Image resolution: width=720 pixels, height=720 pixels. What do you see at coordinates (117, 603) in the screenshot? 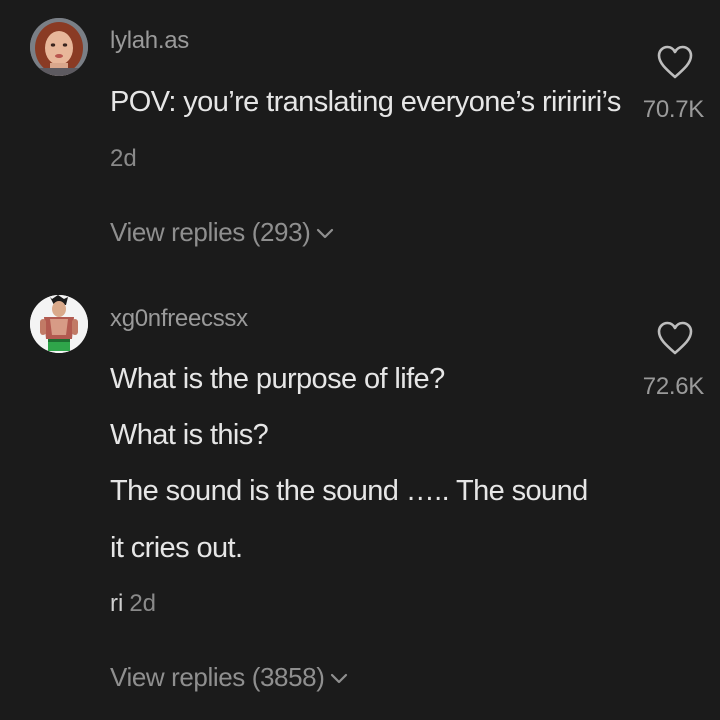
I see `reply-tag: ri` at bounding box center [117, 603].